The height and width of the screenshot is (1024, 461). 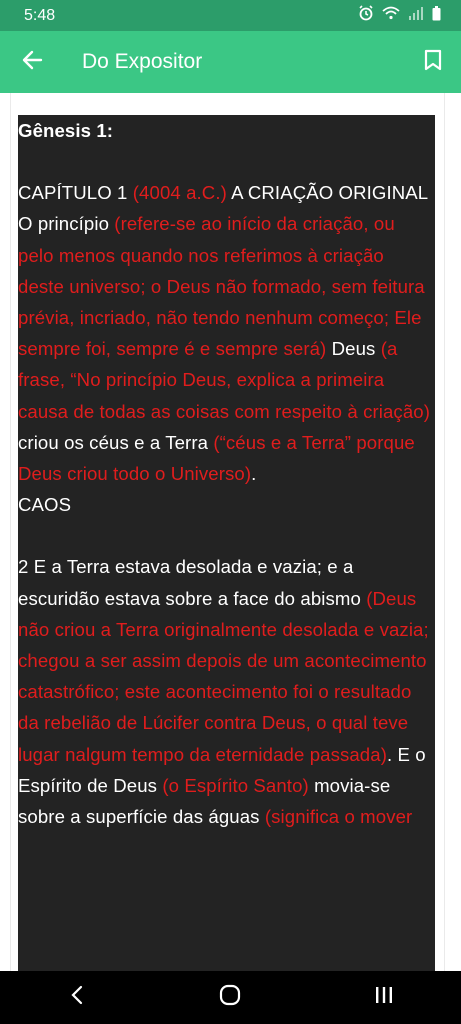 What do you see at coordinates (66, 130) in the screenshot?
I see `chapter-heading: Gênesis 1:` at bounding box center [66, 130].